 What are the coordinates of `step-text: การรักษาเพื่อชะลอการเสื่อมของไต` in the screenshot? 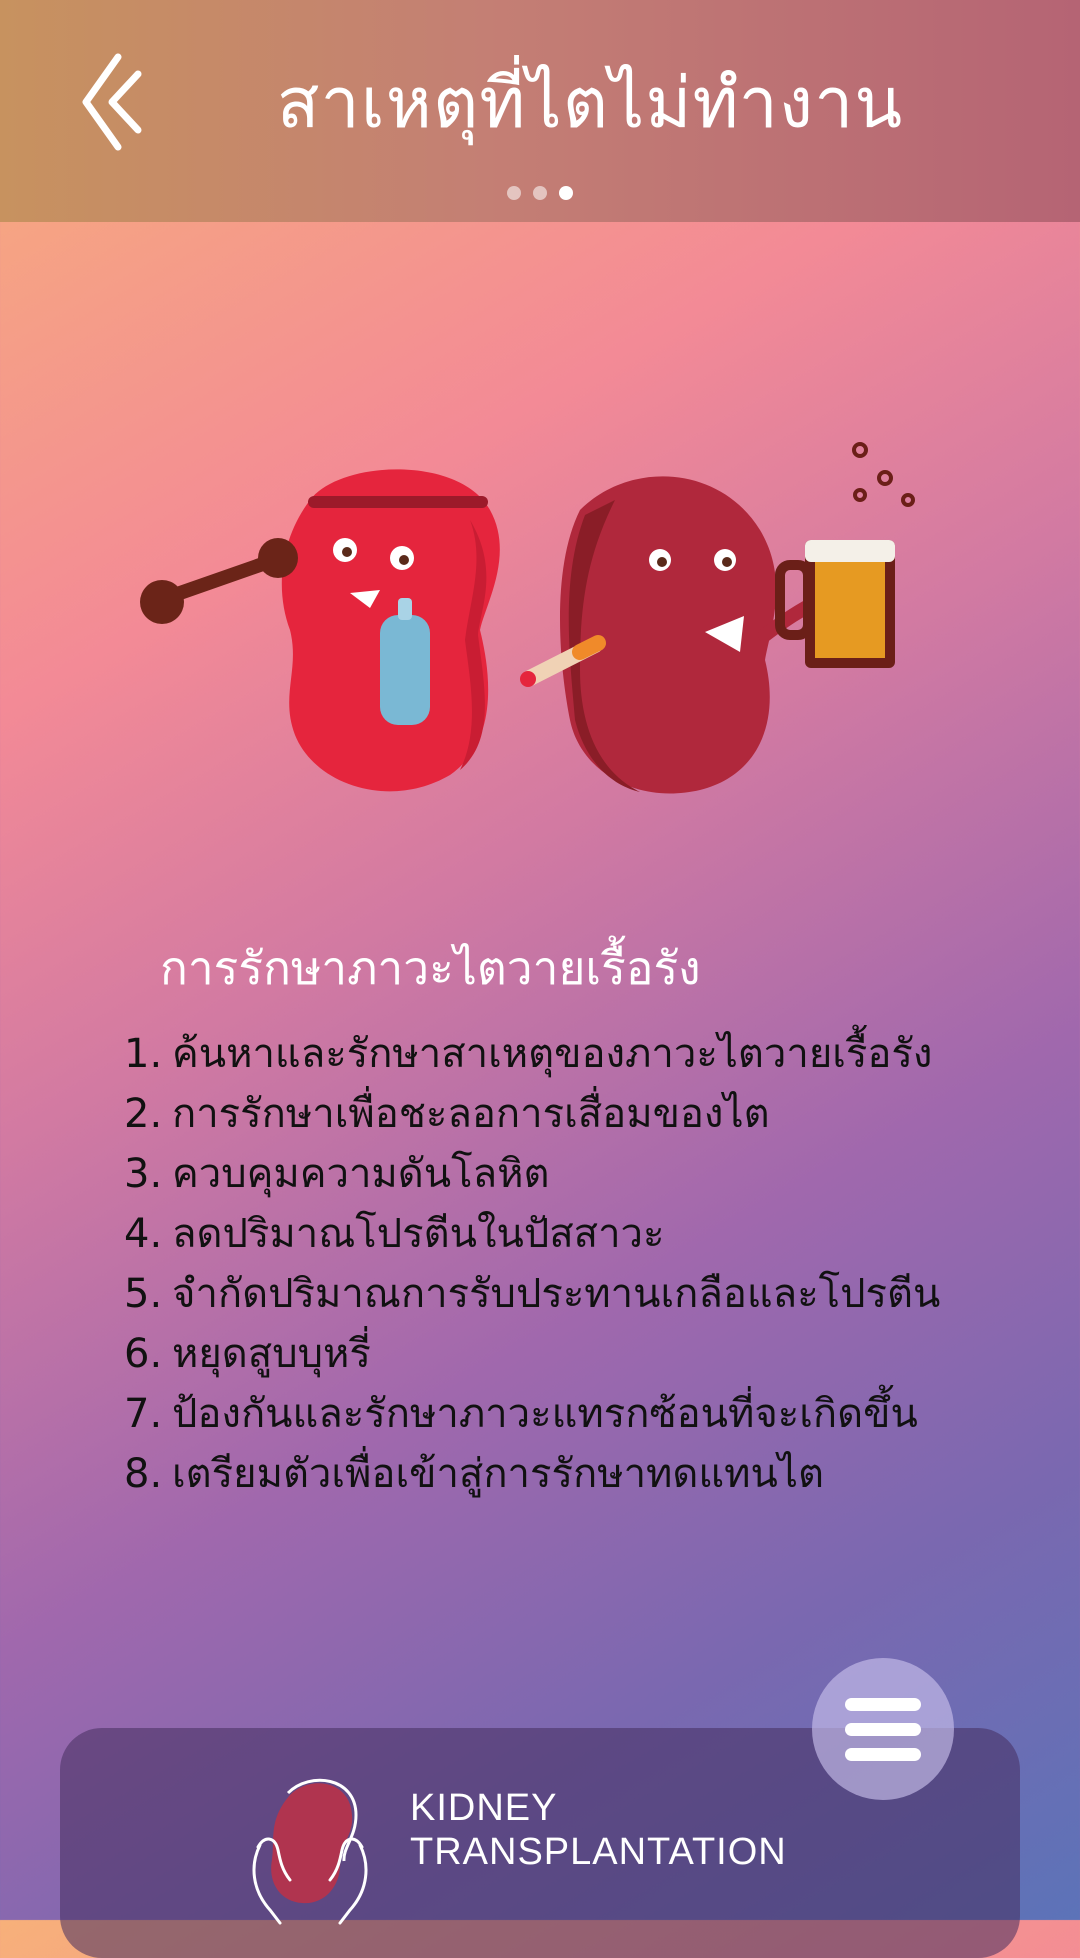 It's located at (471, 1114).